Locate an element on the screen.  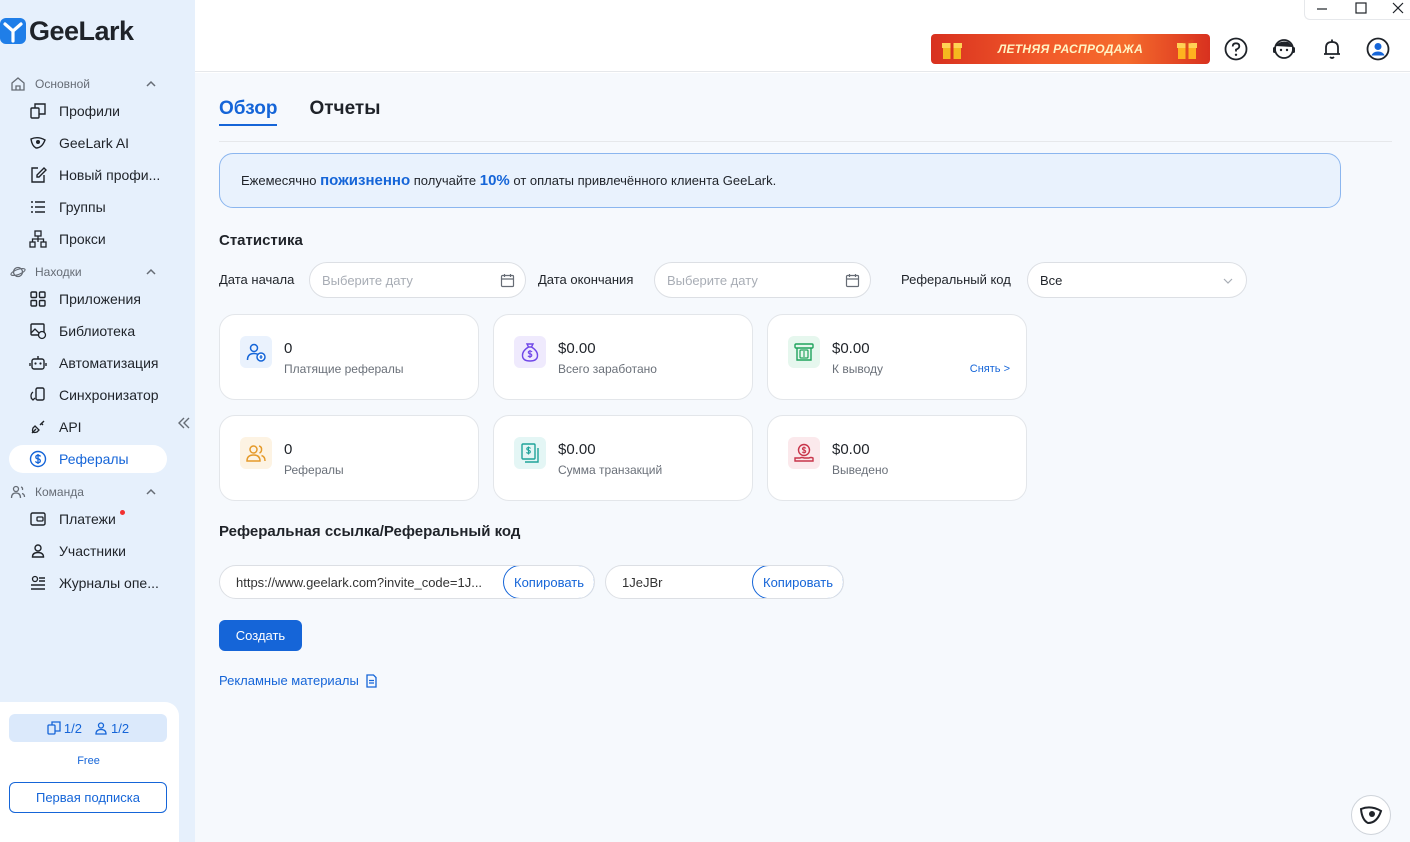
summer-sale-banner: ЛЕТНЯЯ РАСПРОДАЖА is located at coordinates (1070, 49).